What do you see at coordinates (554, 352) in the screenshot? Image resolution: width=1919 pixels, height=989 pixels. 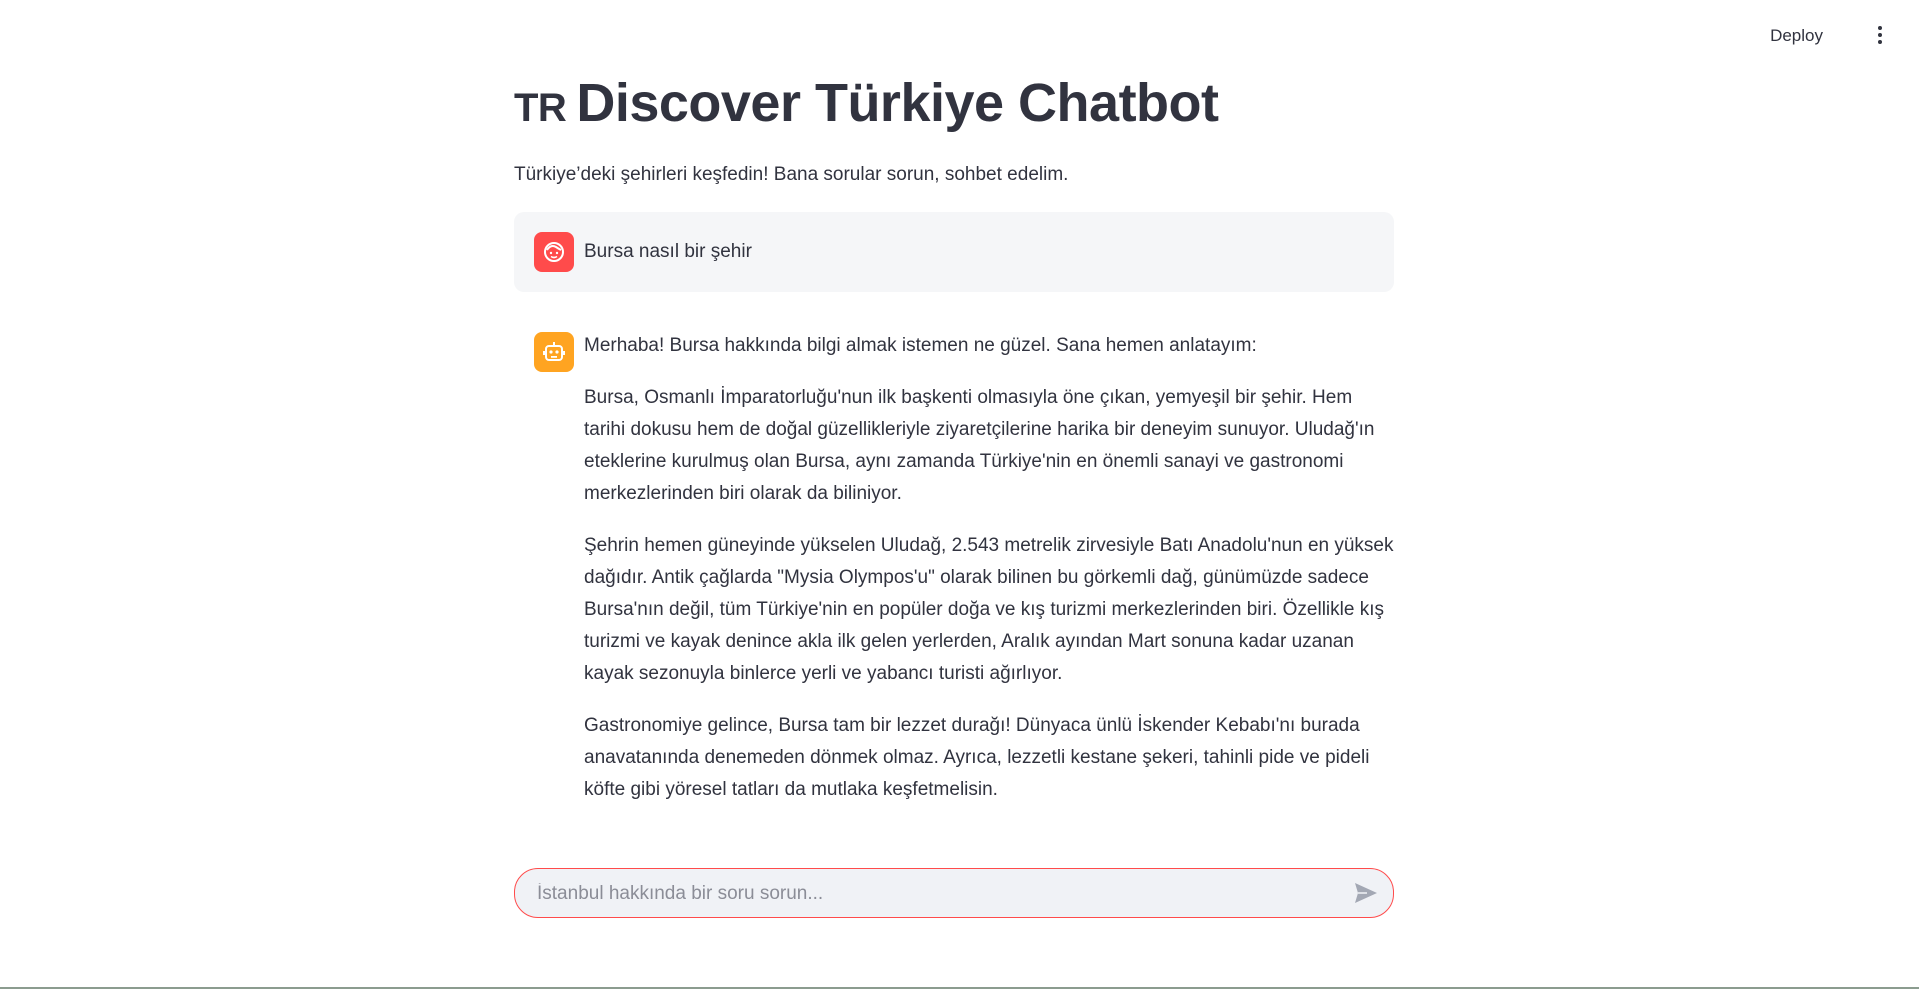 I see `robot-icon` at bounding box center [554, 352].